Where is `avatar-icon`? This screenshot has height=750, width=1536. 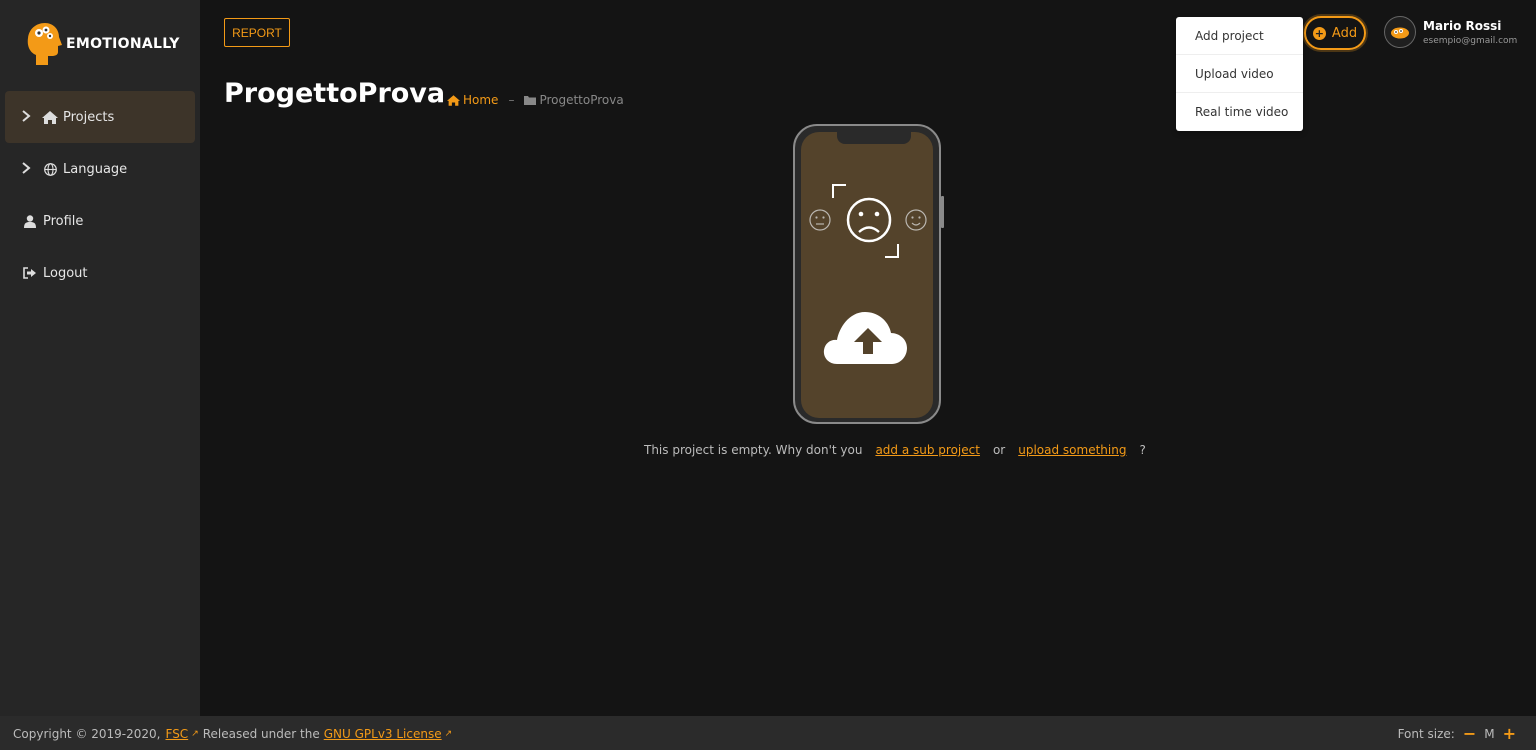 avatar-icon is located at coordinates (1400, 33).